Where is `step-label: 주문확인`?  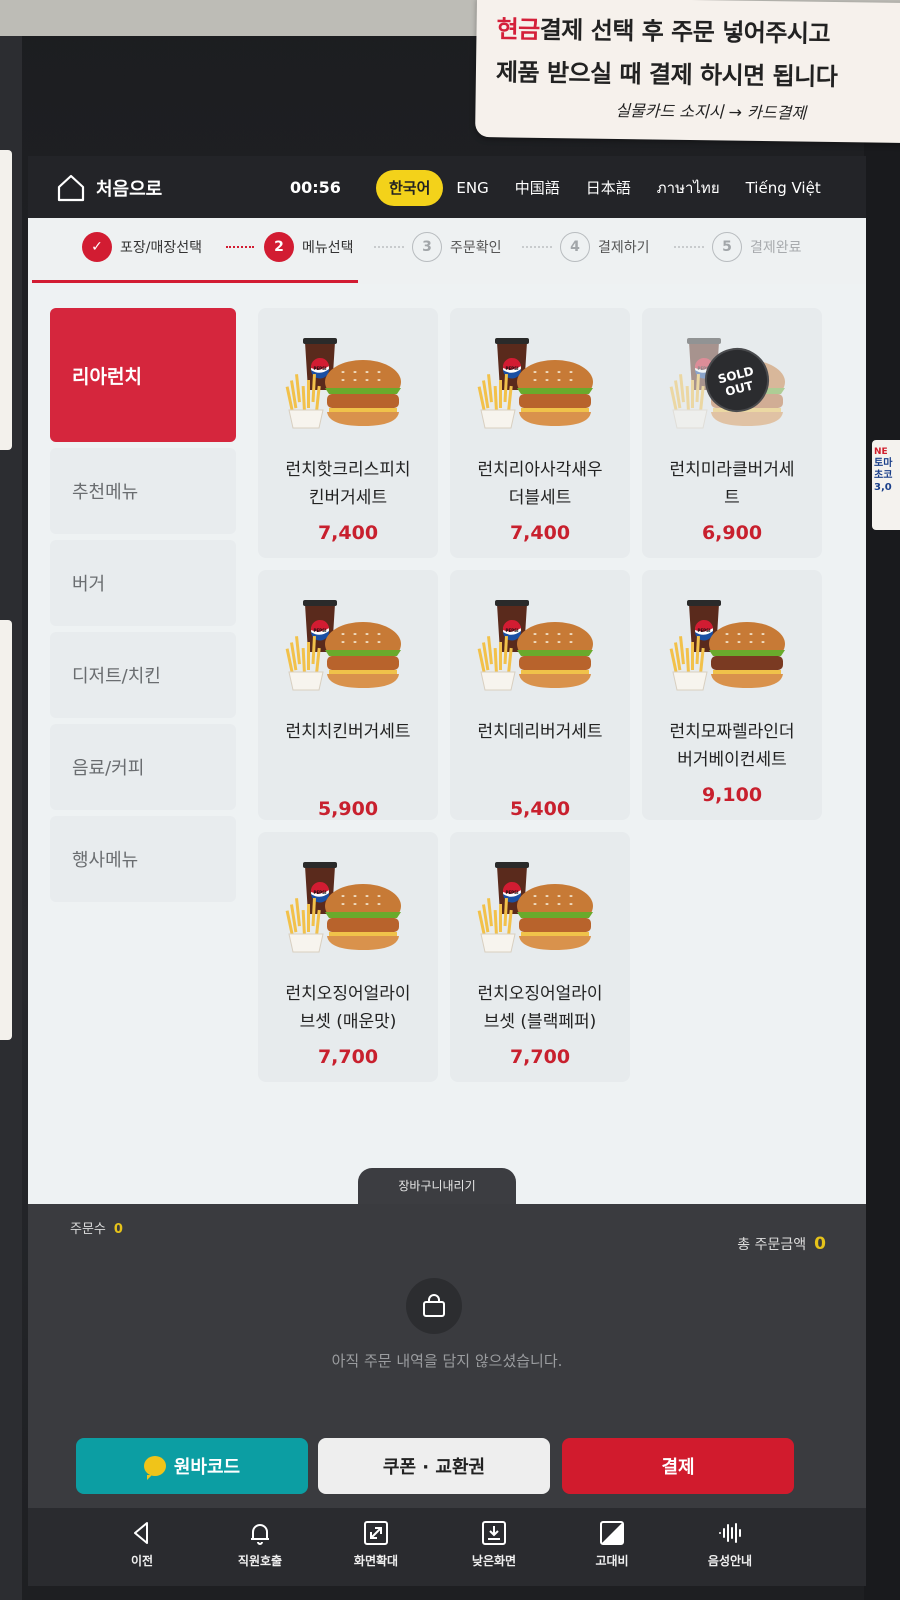 step-label: 주문확인 is located at coordinates (476, 248).